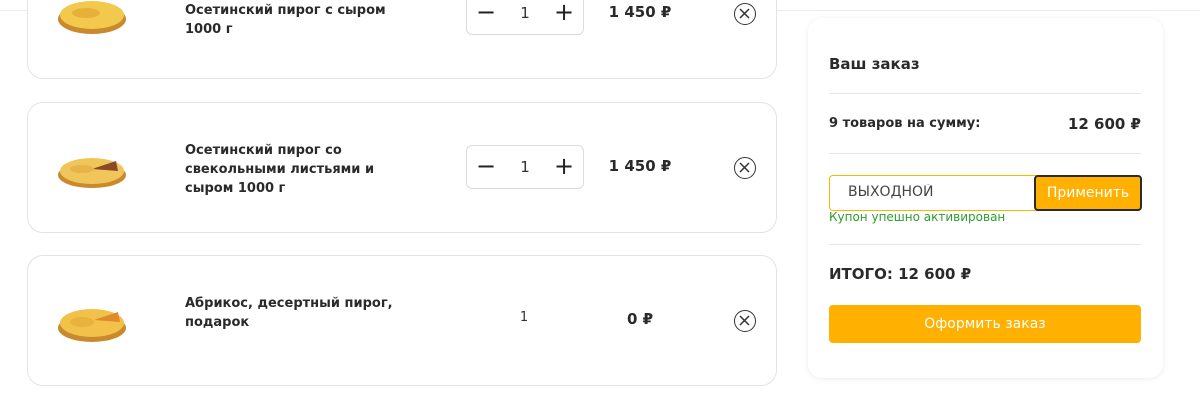 Image resolution: width=1200 pixels, height=396 pixels. I want to click on items-sum: 12 600 ₽, so click(1104, 124).